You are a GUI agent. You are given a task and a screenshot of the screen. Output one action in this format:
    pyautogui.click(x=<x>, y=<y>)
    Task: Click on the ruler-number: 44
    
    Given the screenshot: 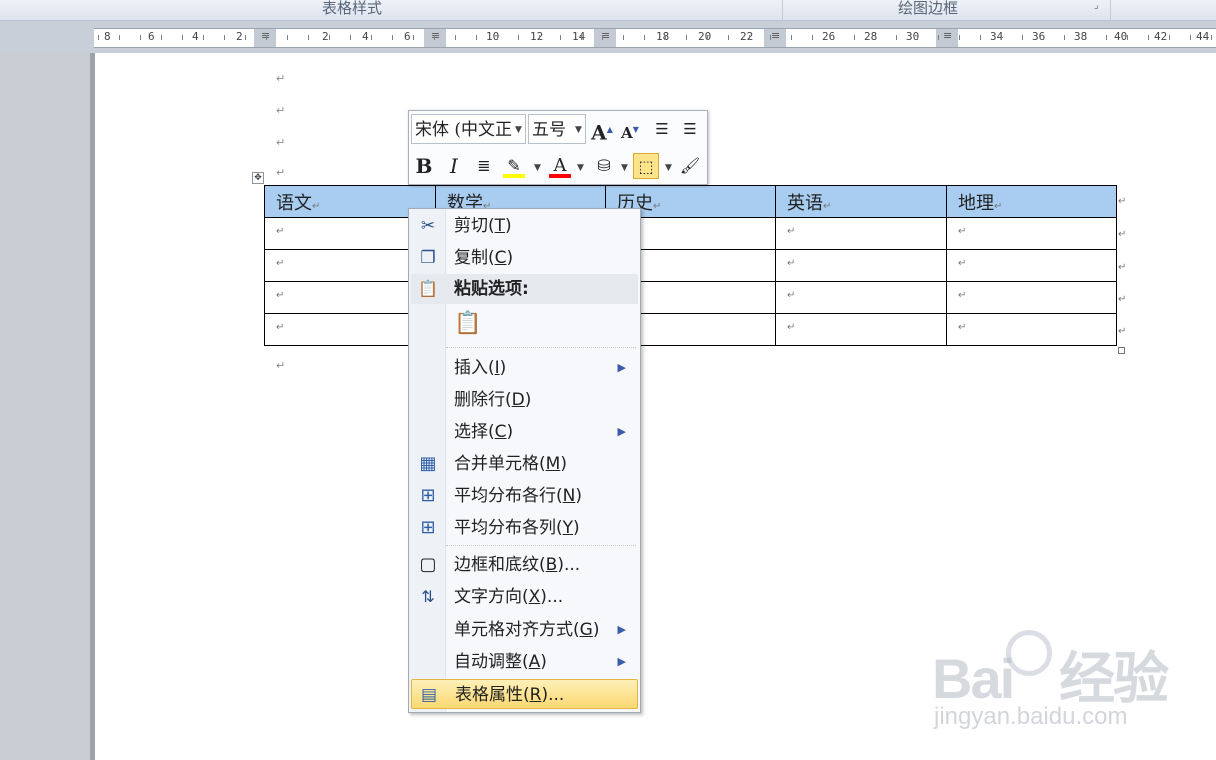 What is the action you would take?
    pyautogui.click(x=1203, y=36)
    